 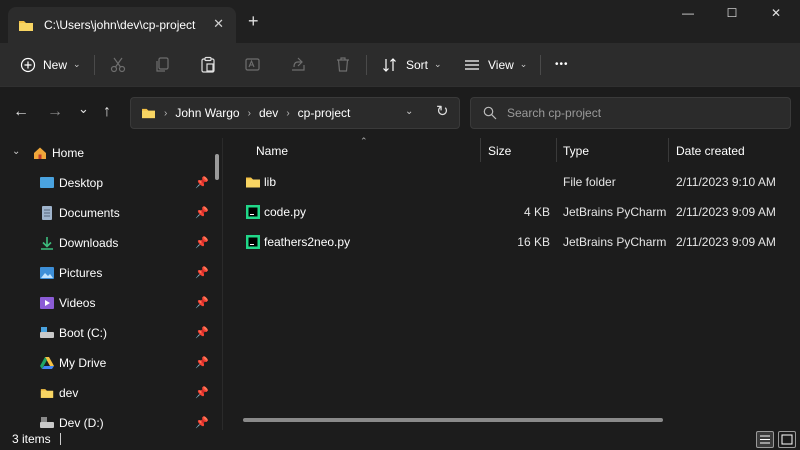 I want to click on column-header-size: Size, so click(x=499, y=151).